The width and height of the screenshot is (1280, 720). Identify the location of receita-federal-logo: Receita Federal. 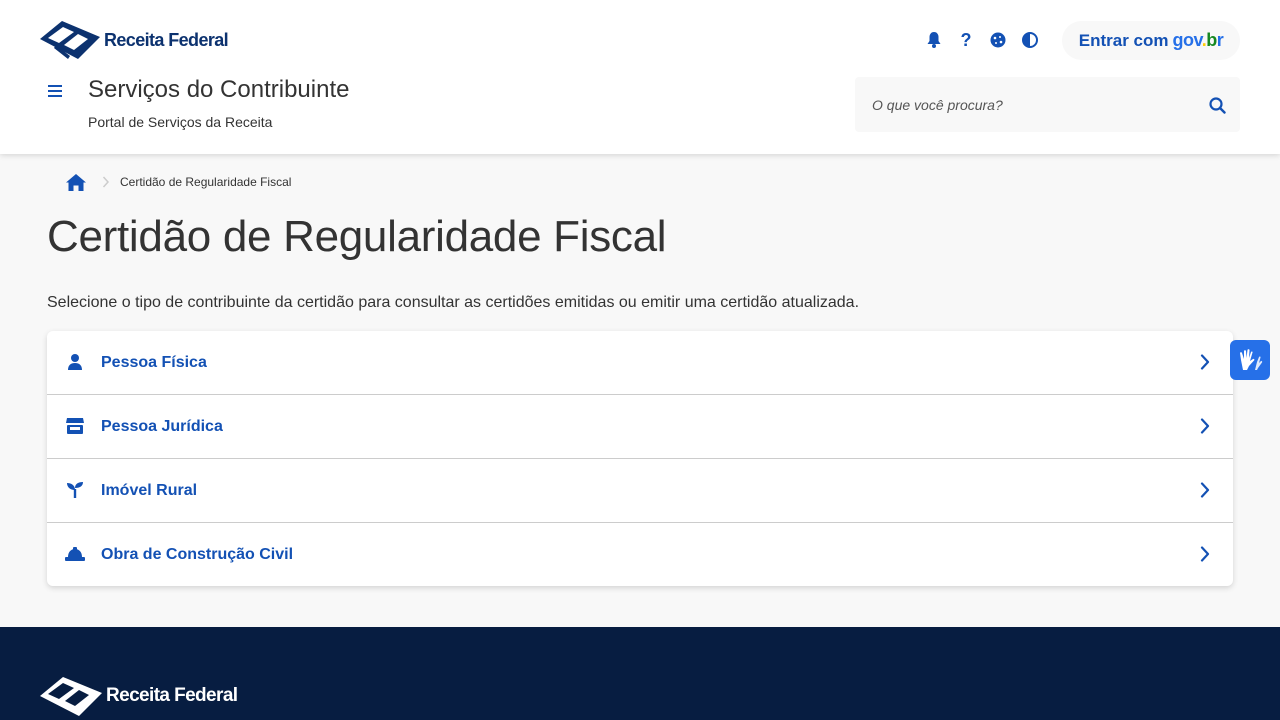
(134, 40).